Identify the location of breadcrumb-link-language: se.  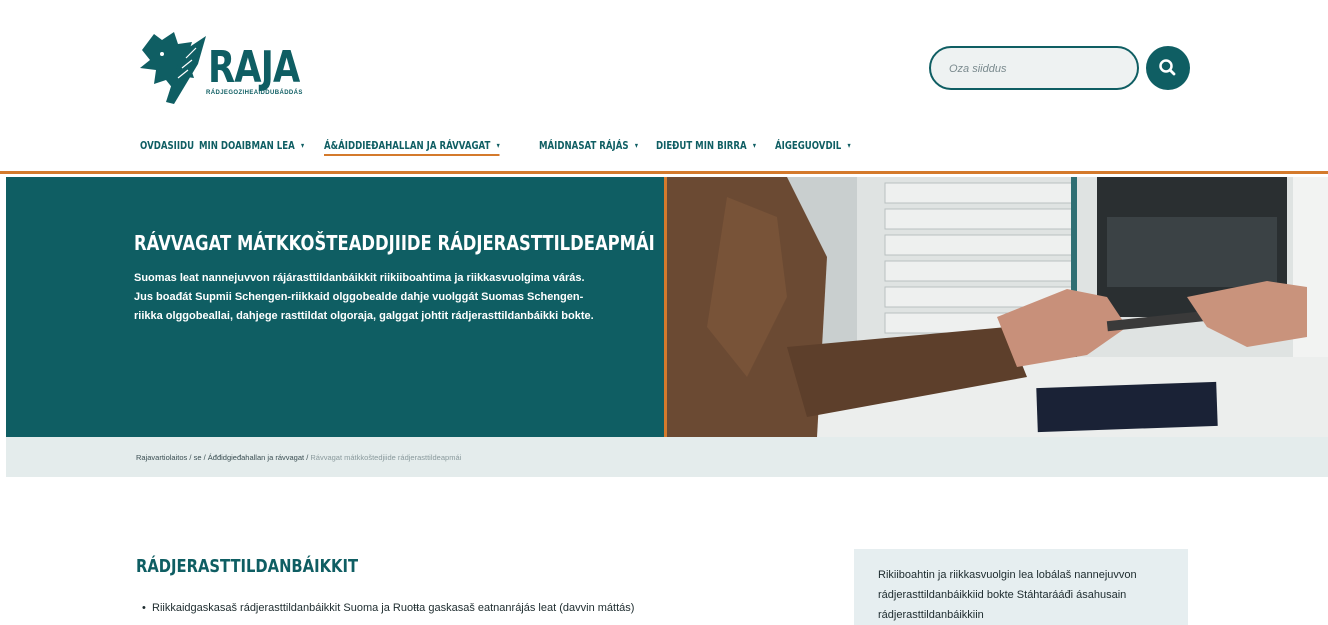
(198, 457).